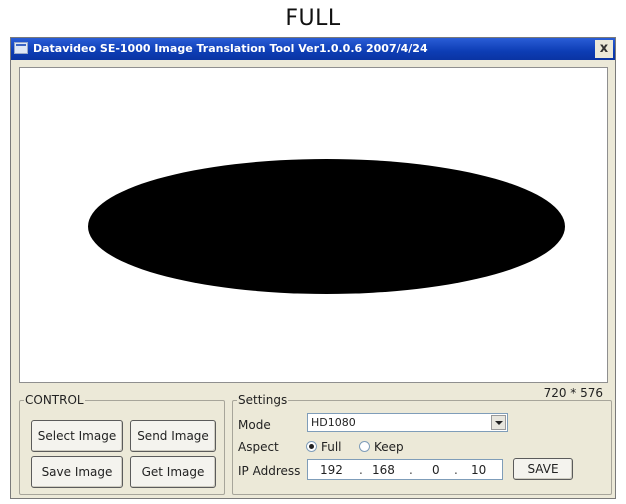 Image resolution: width=626 pixels, height=504 pixels. I want to click on save-settings-button: SAVE, so click(543, 469).